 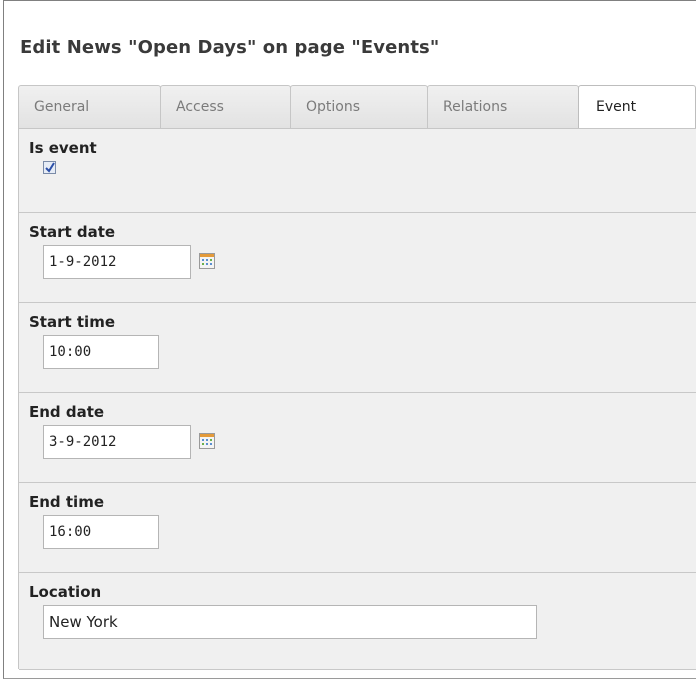 What do you see at coordinates (67, 412) in the screenshot?
I see `end-date-label: End date` at bounding box center [67, 412].